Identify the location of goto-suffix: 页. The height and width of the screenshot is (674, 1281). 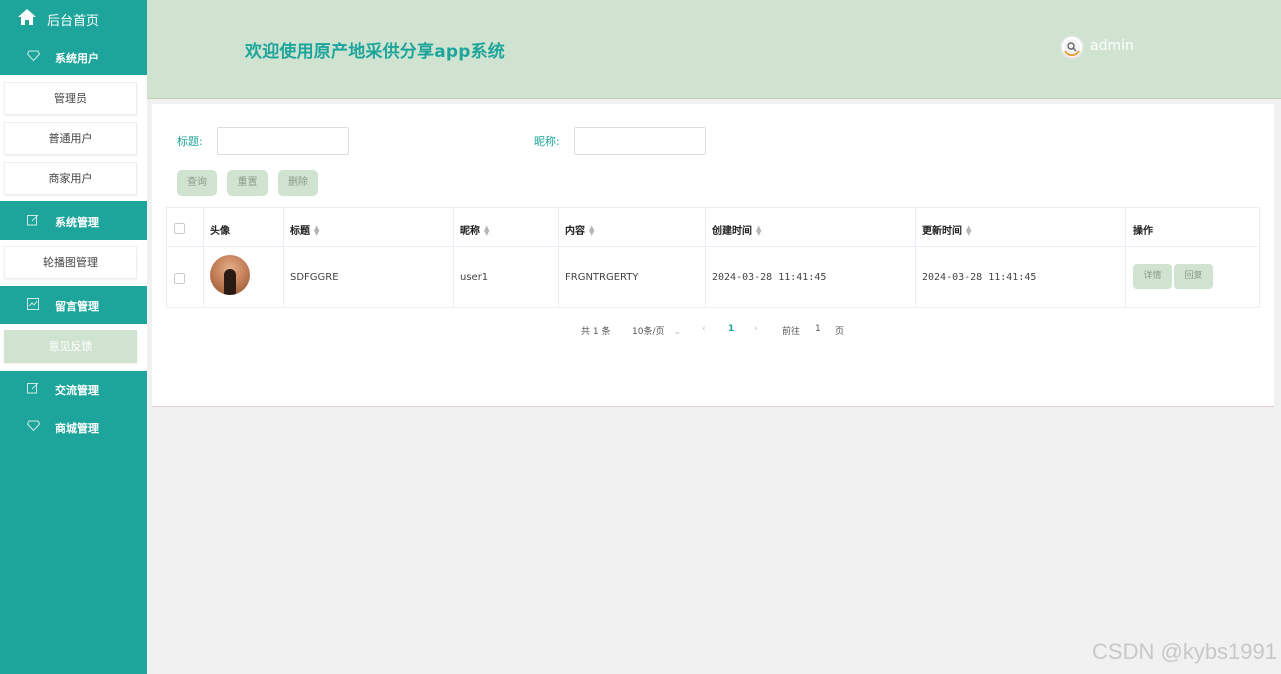
(840, 332).